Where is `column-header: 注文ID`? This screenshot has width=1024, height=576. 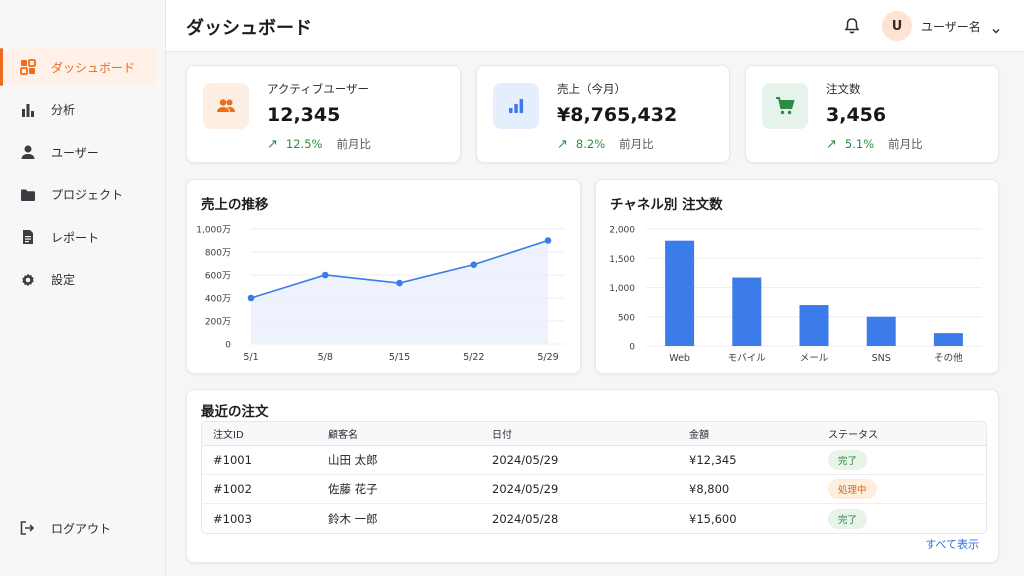
column-header: 注文ID is located at coordinates (228, 435).